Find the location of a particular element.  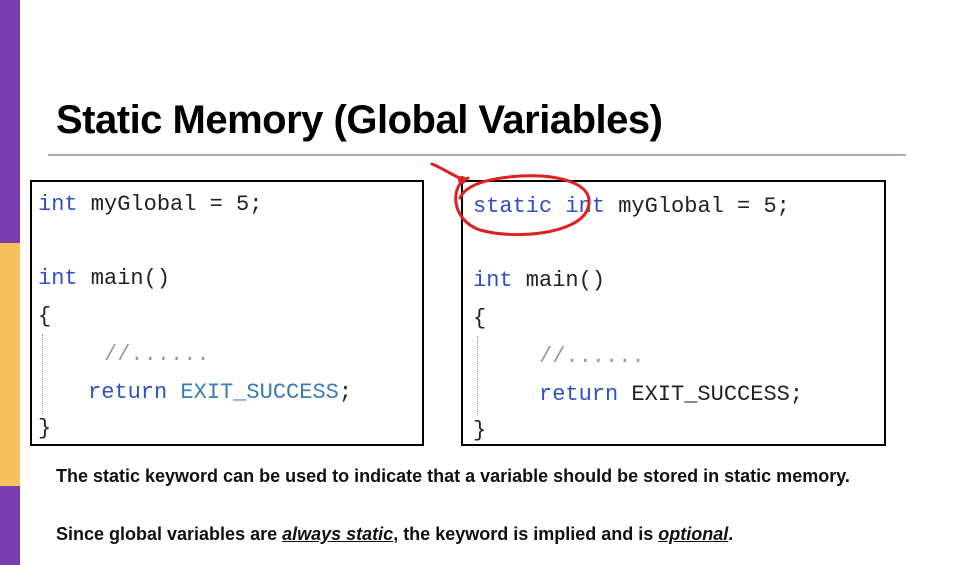

open-brace-left: { is located at coordinates (45, 316).